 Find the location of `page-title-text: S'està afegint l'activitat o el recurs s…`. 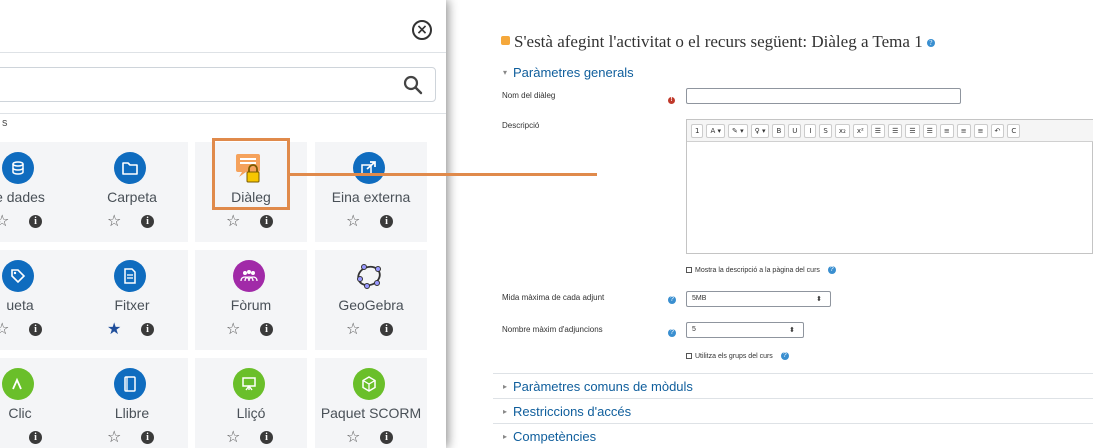

page-title-text: S'està afegint l'activitat o el recurs s… is located at coordinates (718, 41).